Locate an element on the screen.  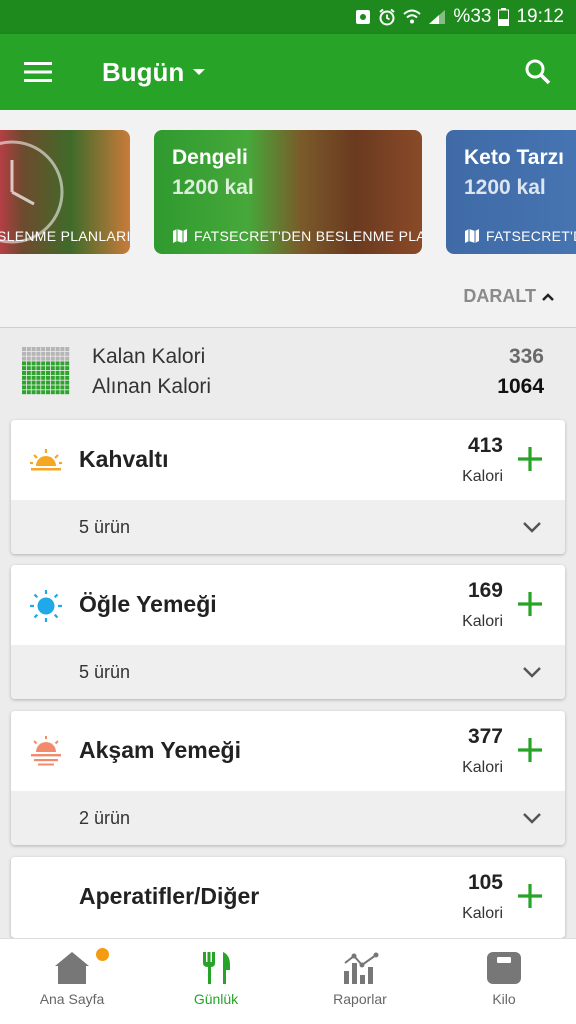
calorie-grid-icon is located at coordinates (46, 371).